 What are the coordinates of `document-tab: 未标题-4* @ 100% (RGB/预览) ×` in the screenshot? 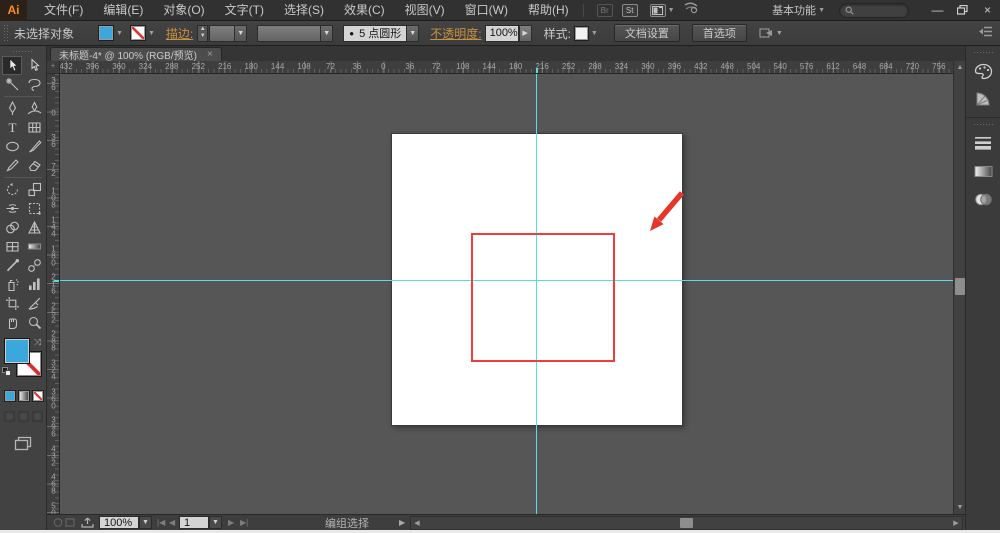 It's located at (136, 54).